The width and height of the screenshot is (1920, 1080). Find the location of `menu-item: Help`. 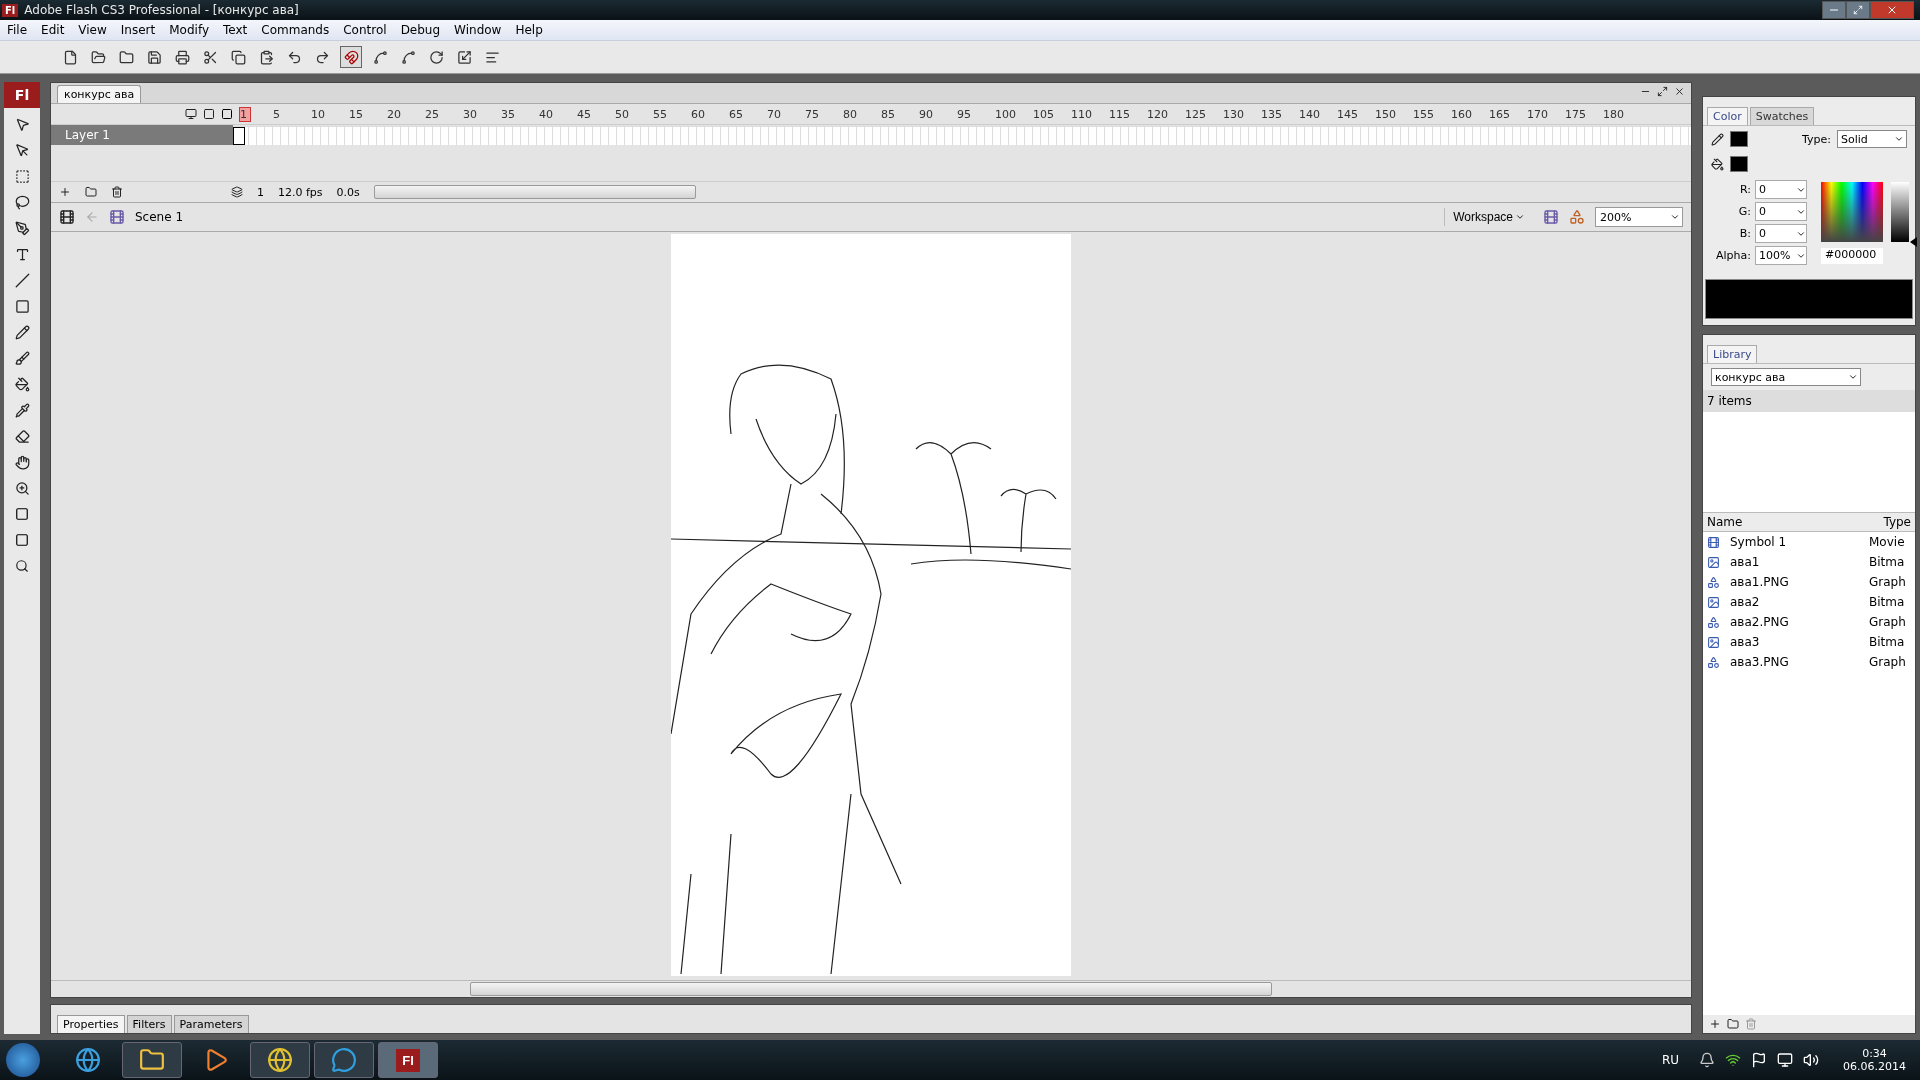

menu-item: Help is located at coordinates (529, 30).